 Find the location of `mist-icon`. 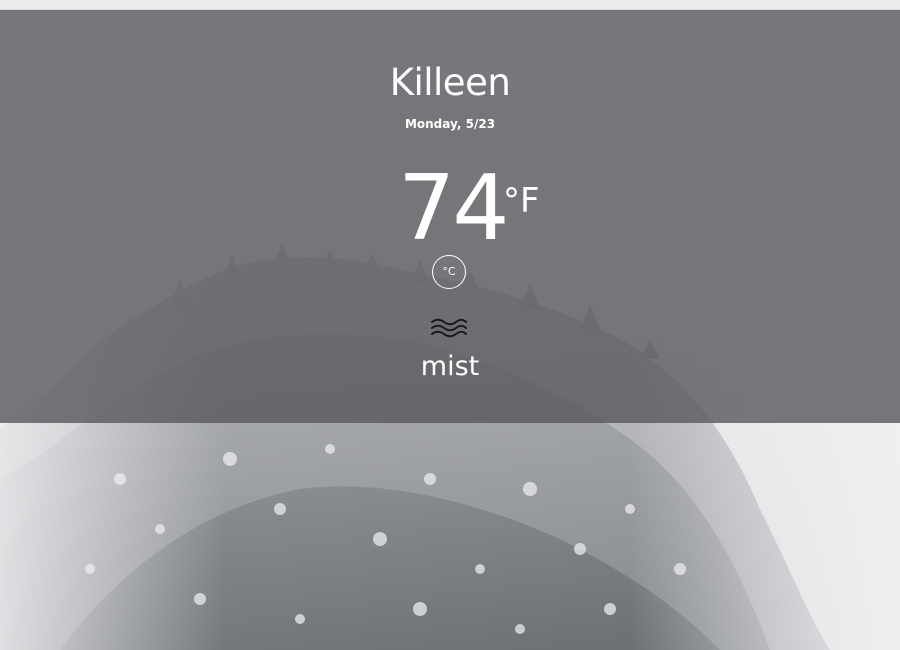

mist-icon is located at coordinates (449, 328).